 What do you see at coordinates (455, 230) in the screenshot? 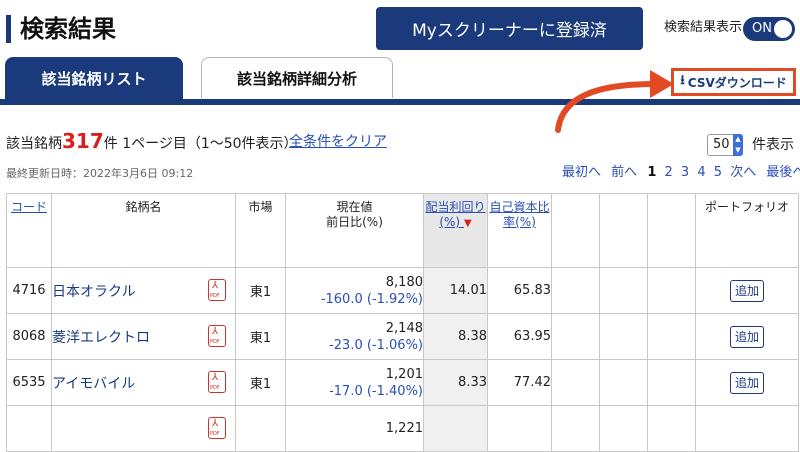
I see `header-dividend: 配当利回り(%) ▼` at bounding box center [455, 230].